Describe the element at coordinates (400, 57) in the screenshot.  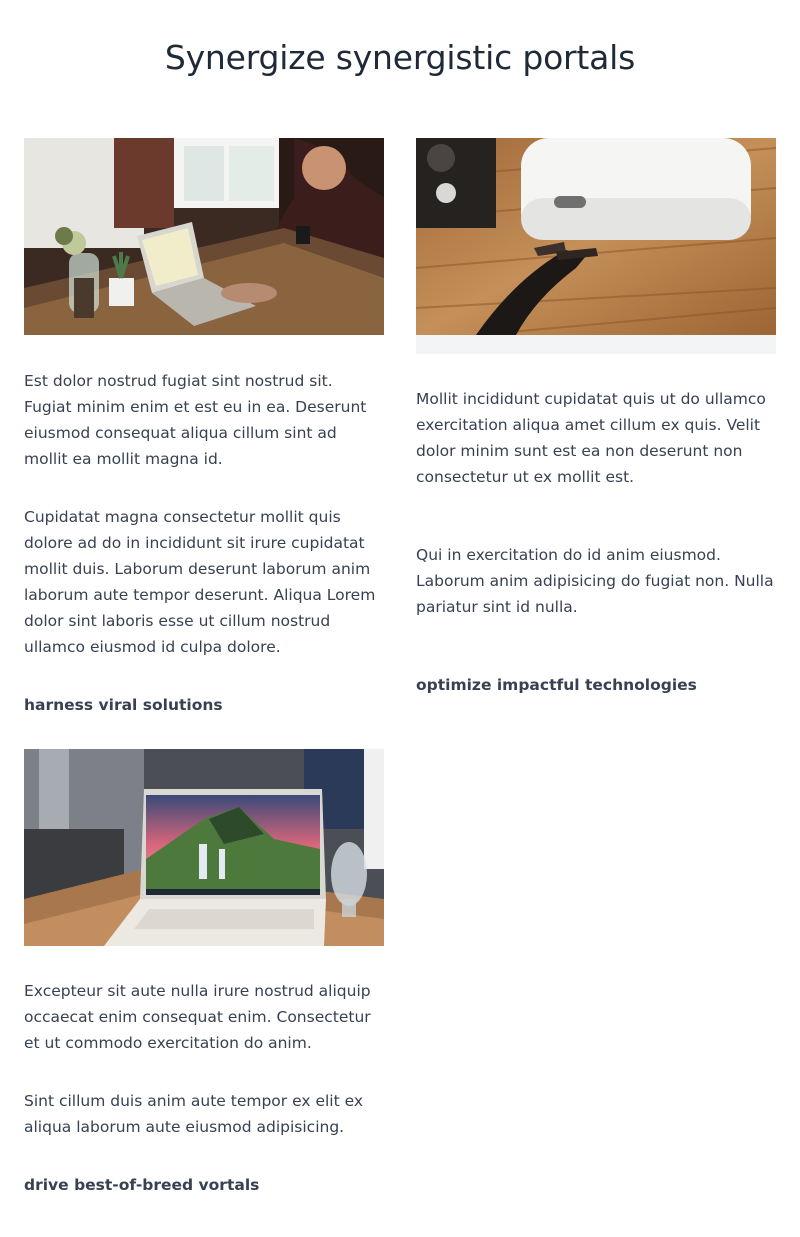
I see `page-title: Synergize synergistic portals` at that location.